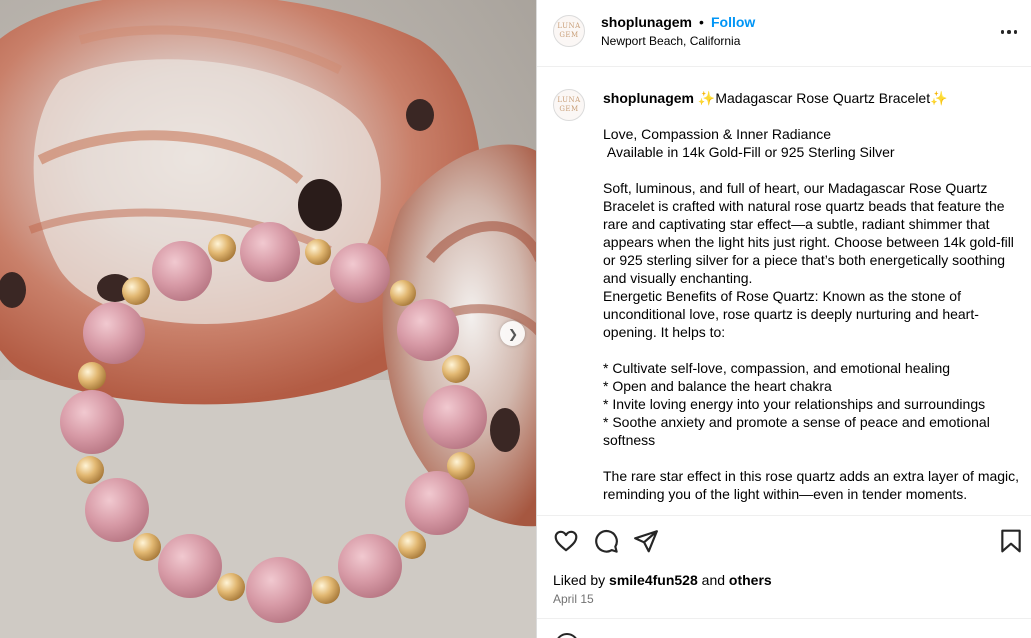  I want to click on caption-avatar: LUNA GEM, so click(569, 105).